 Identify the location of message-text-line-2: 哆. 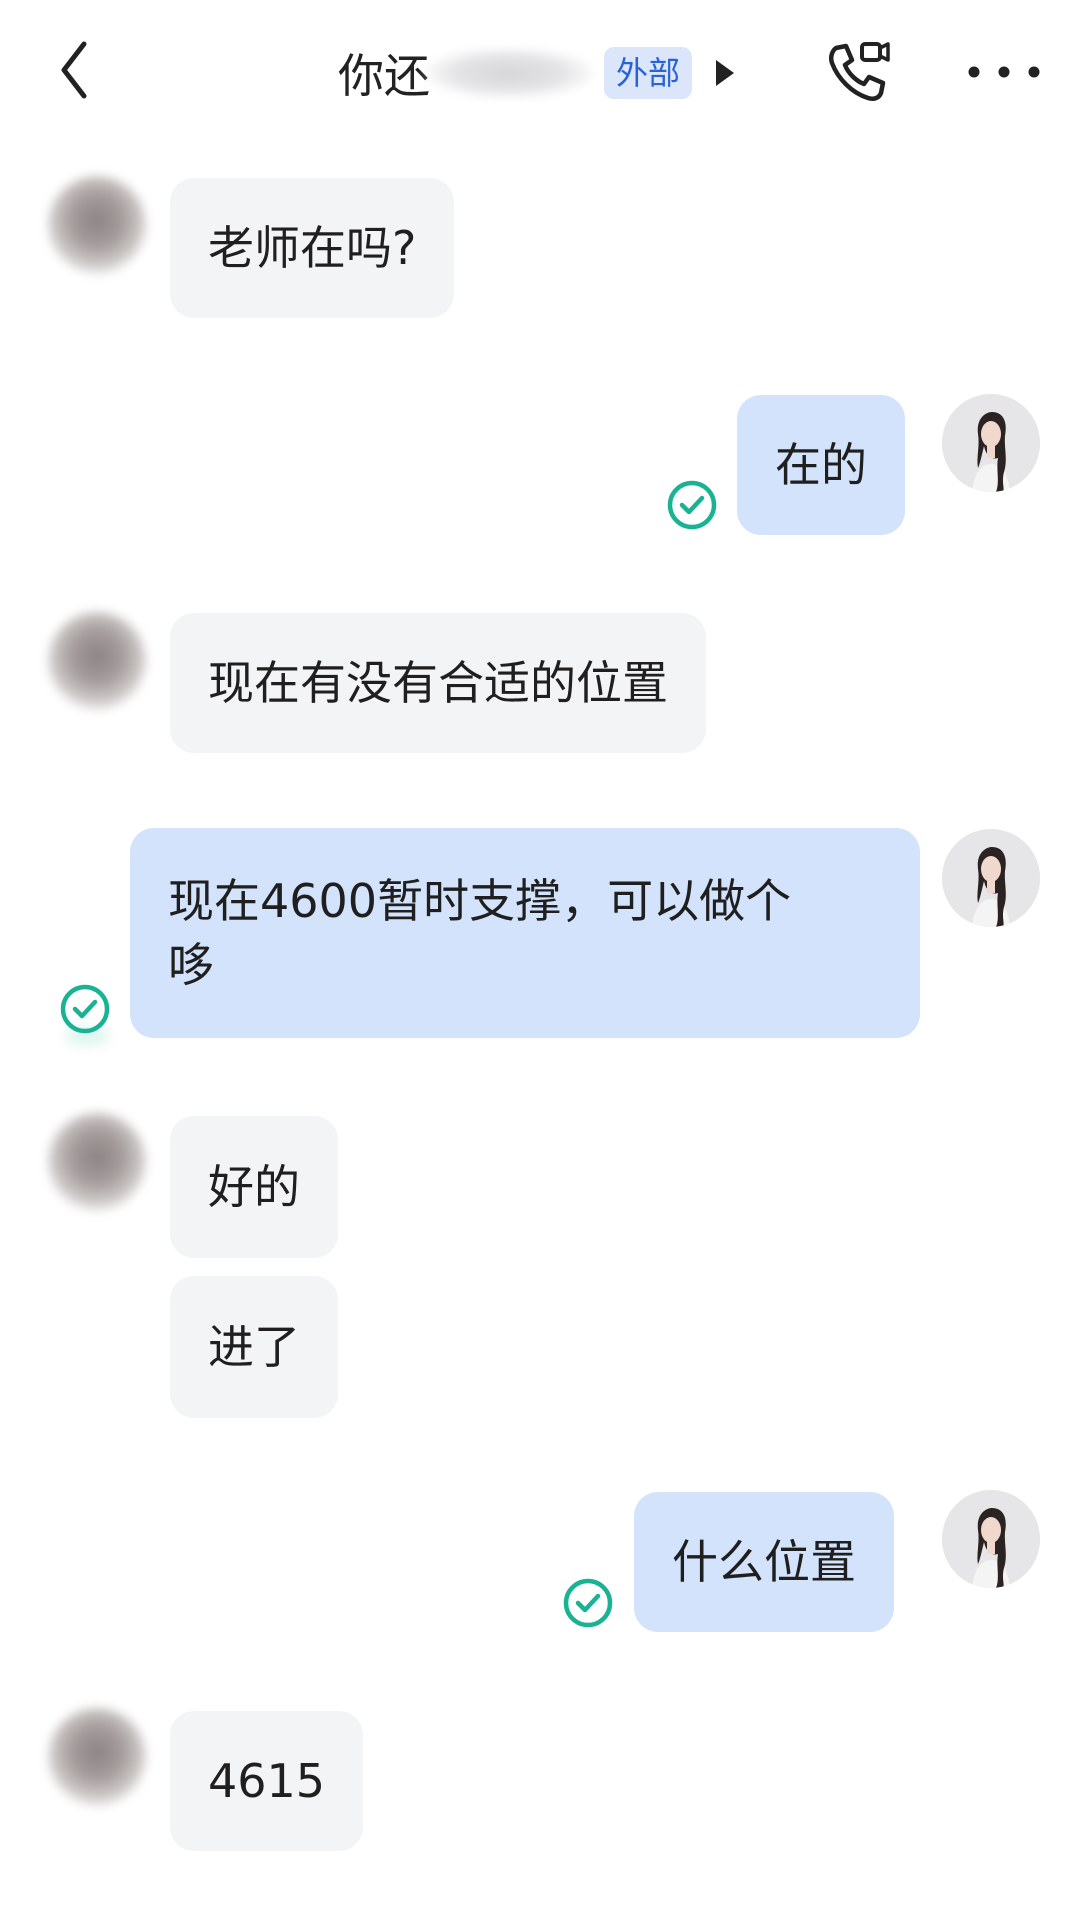
(191, 965).